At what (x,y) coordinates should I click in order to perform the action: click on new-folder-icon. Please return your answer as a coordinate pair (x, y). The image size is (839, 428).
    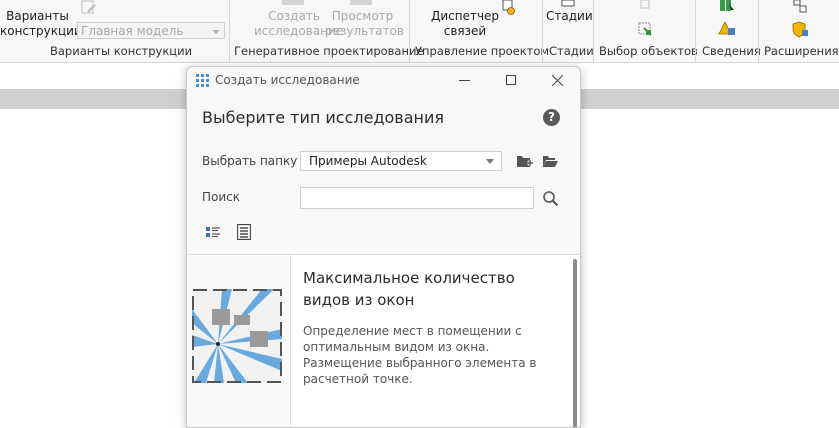
    Looking at the image, I should click on (524, 161).